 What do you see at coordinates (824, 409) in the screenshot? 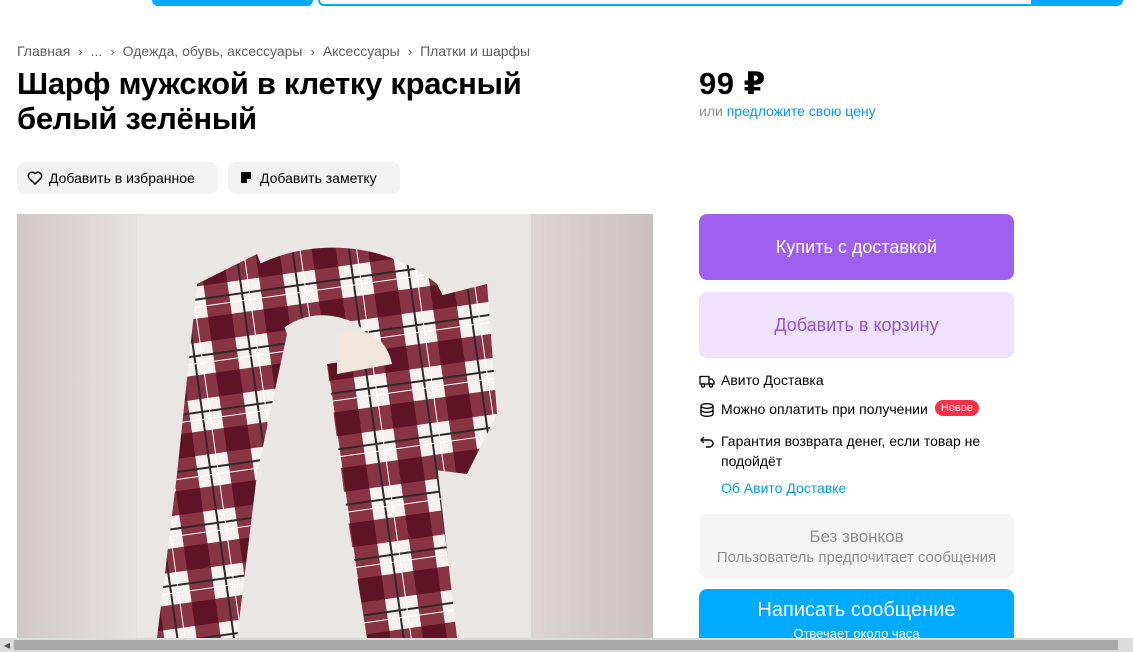
I see `feature-payment-label: Можно оплатить при получении` at bounding box center [824, 409].